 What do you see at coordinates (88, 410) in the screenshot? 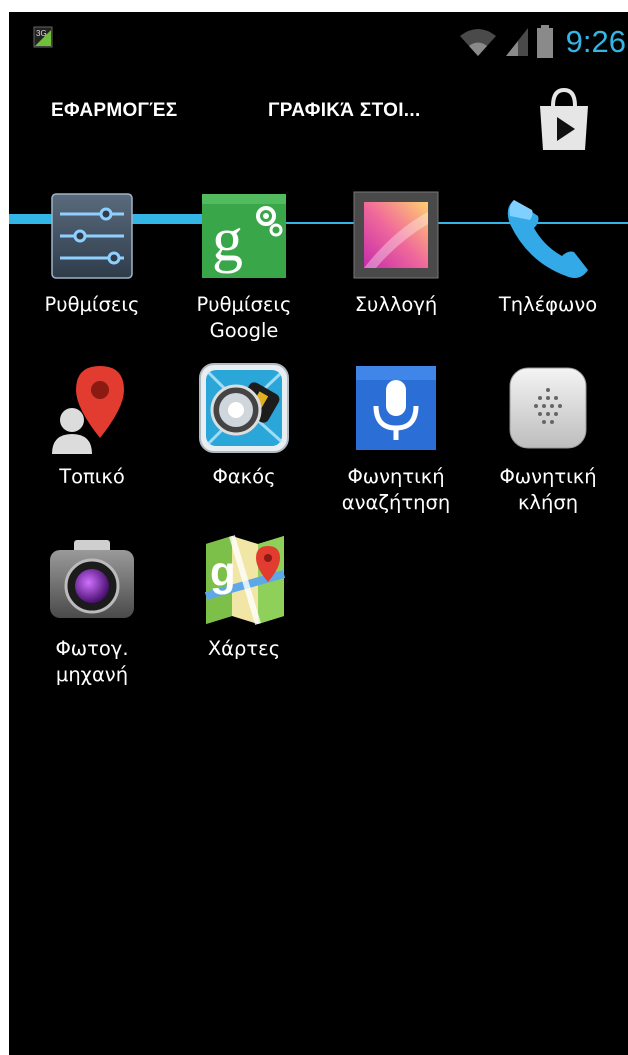
I see `local-icon` at bounding box center [88, 410].